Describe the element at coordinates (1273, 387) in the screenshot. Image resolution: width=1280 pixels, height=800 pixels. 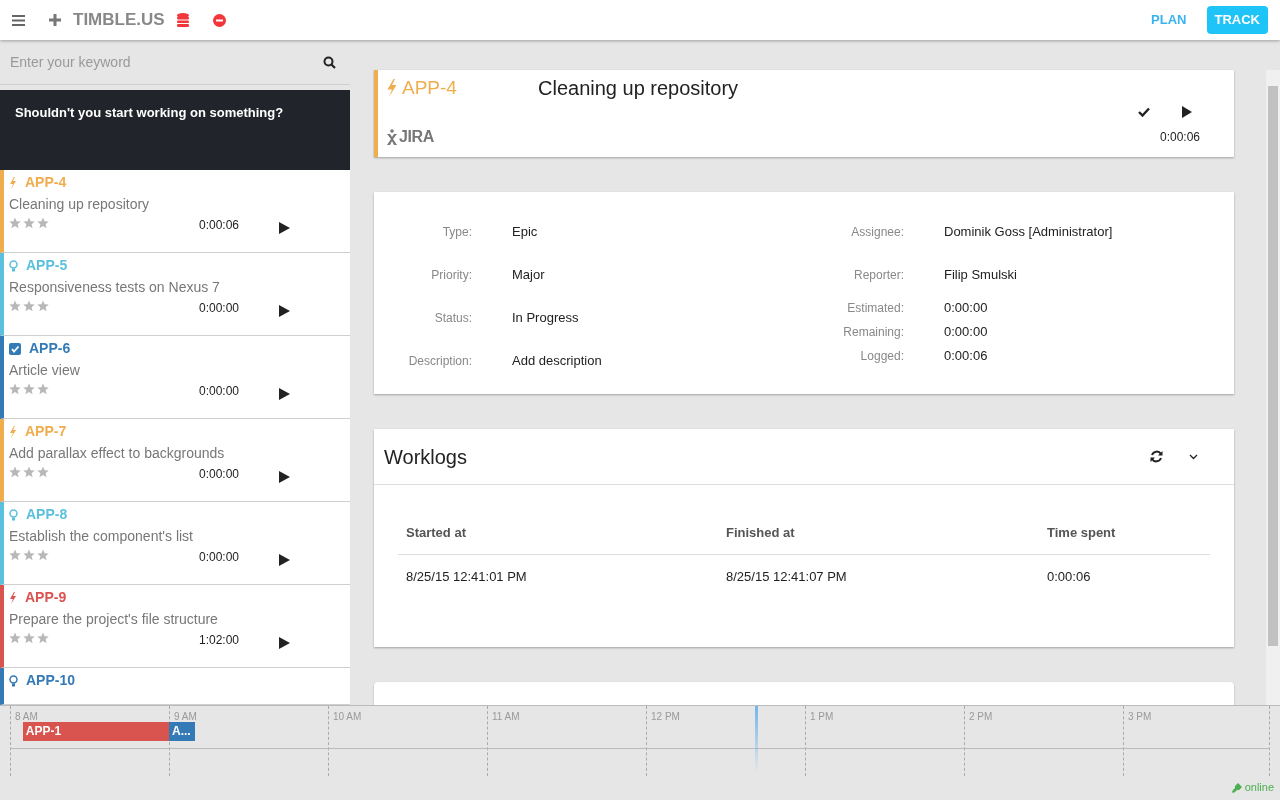
I see `scrollbar` at that location.